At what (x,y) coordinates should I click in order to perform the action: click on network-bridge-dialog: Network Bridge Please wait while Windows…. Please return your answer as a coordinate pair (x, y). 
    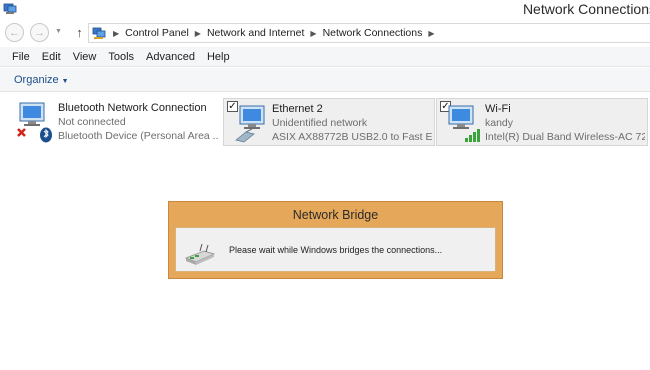
    Looking at the image, I should click on (335, 240).